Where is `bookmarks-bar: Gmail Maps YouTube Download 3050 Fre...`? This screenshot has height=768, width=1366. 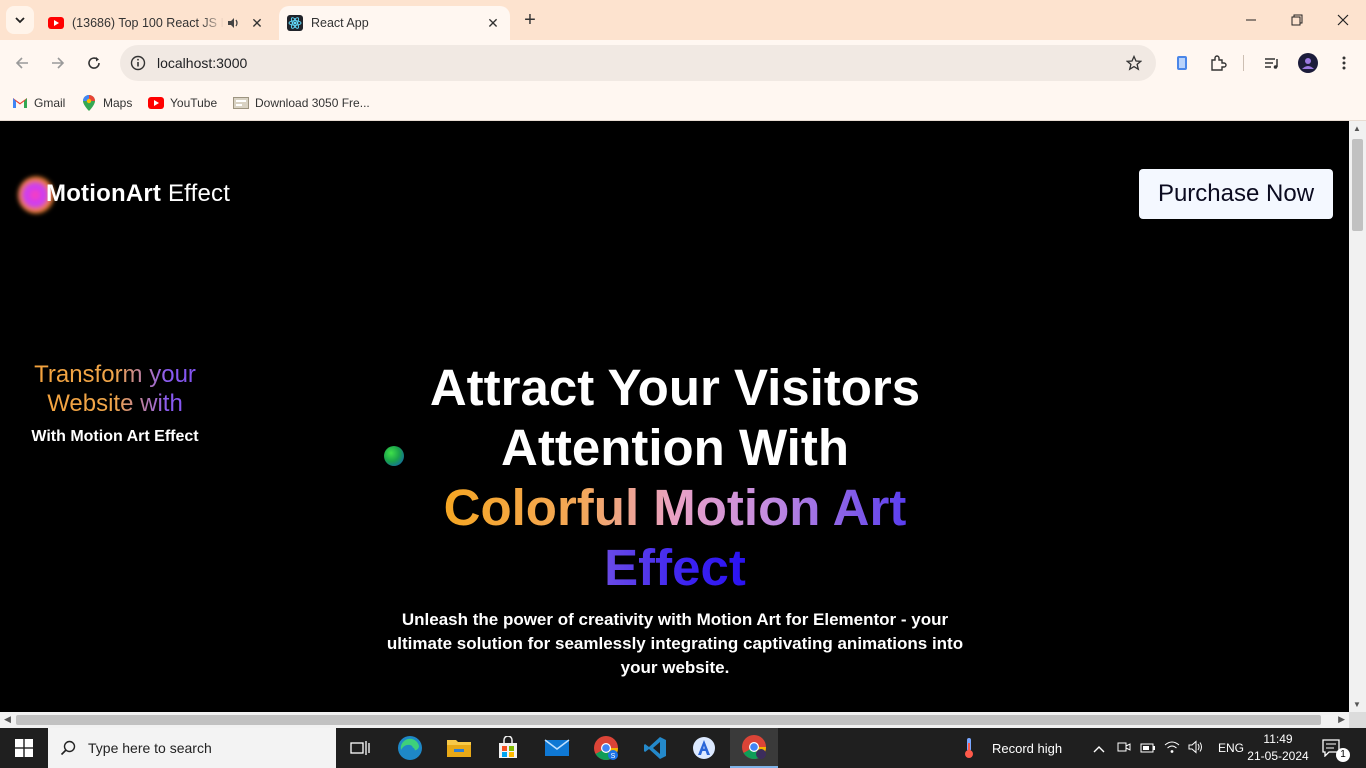 bookmarks-bar: Gmail Maps YouTube Download 3050 Fre... is located at coordinates (683, 103).